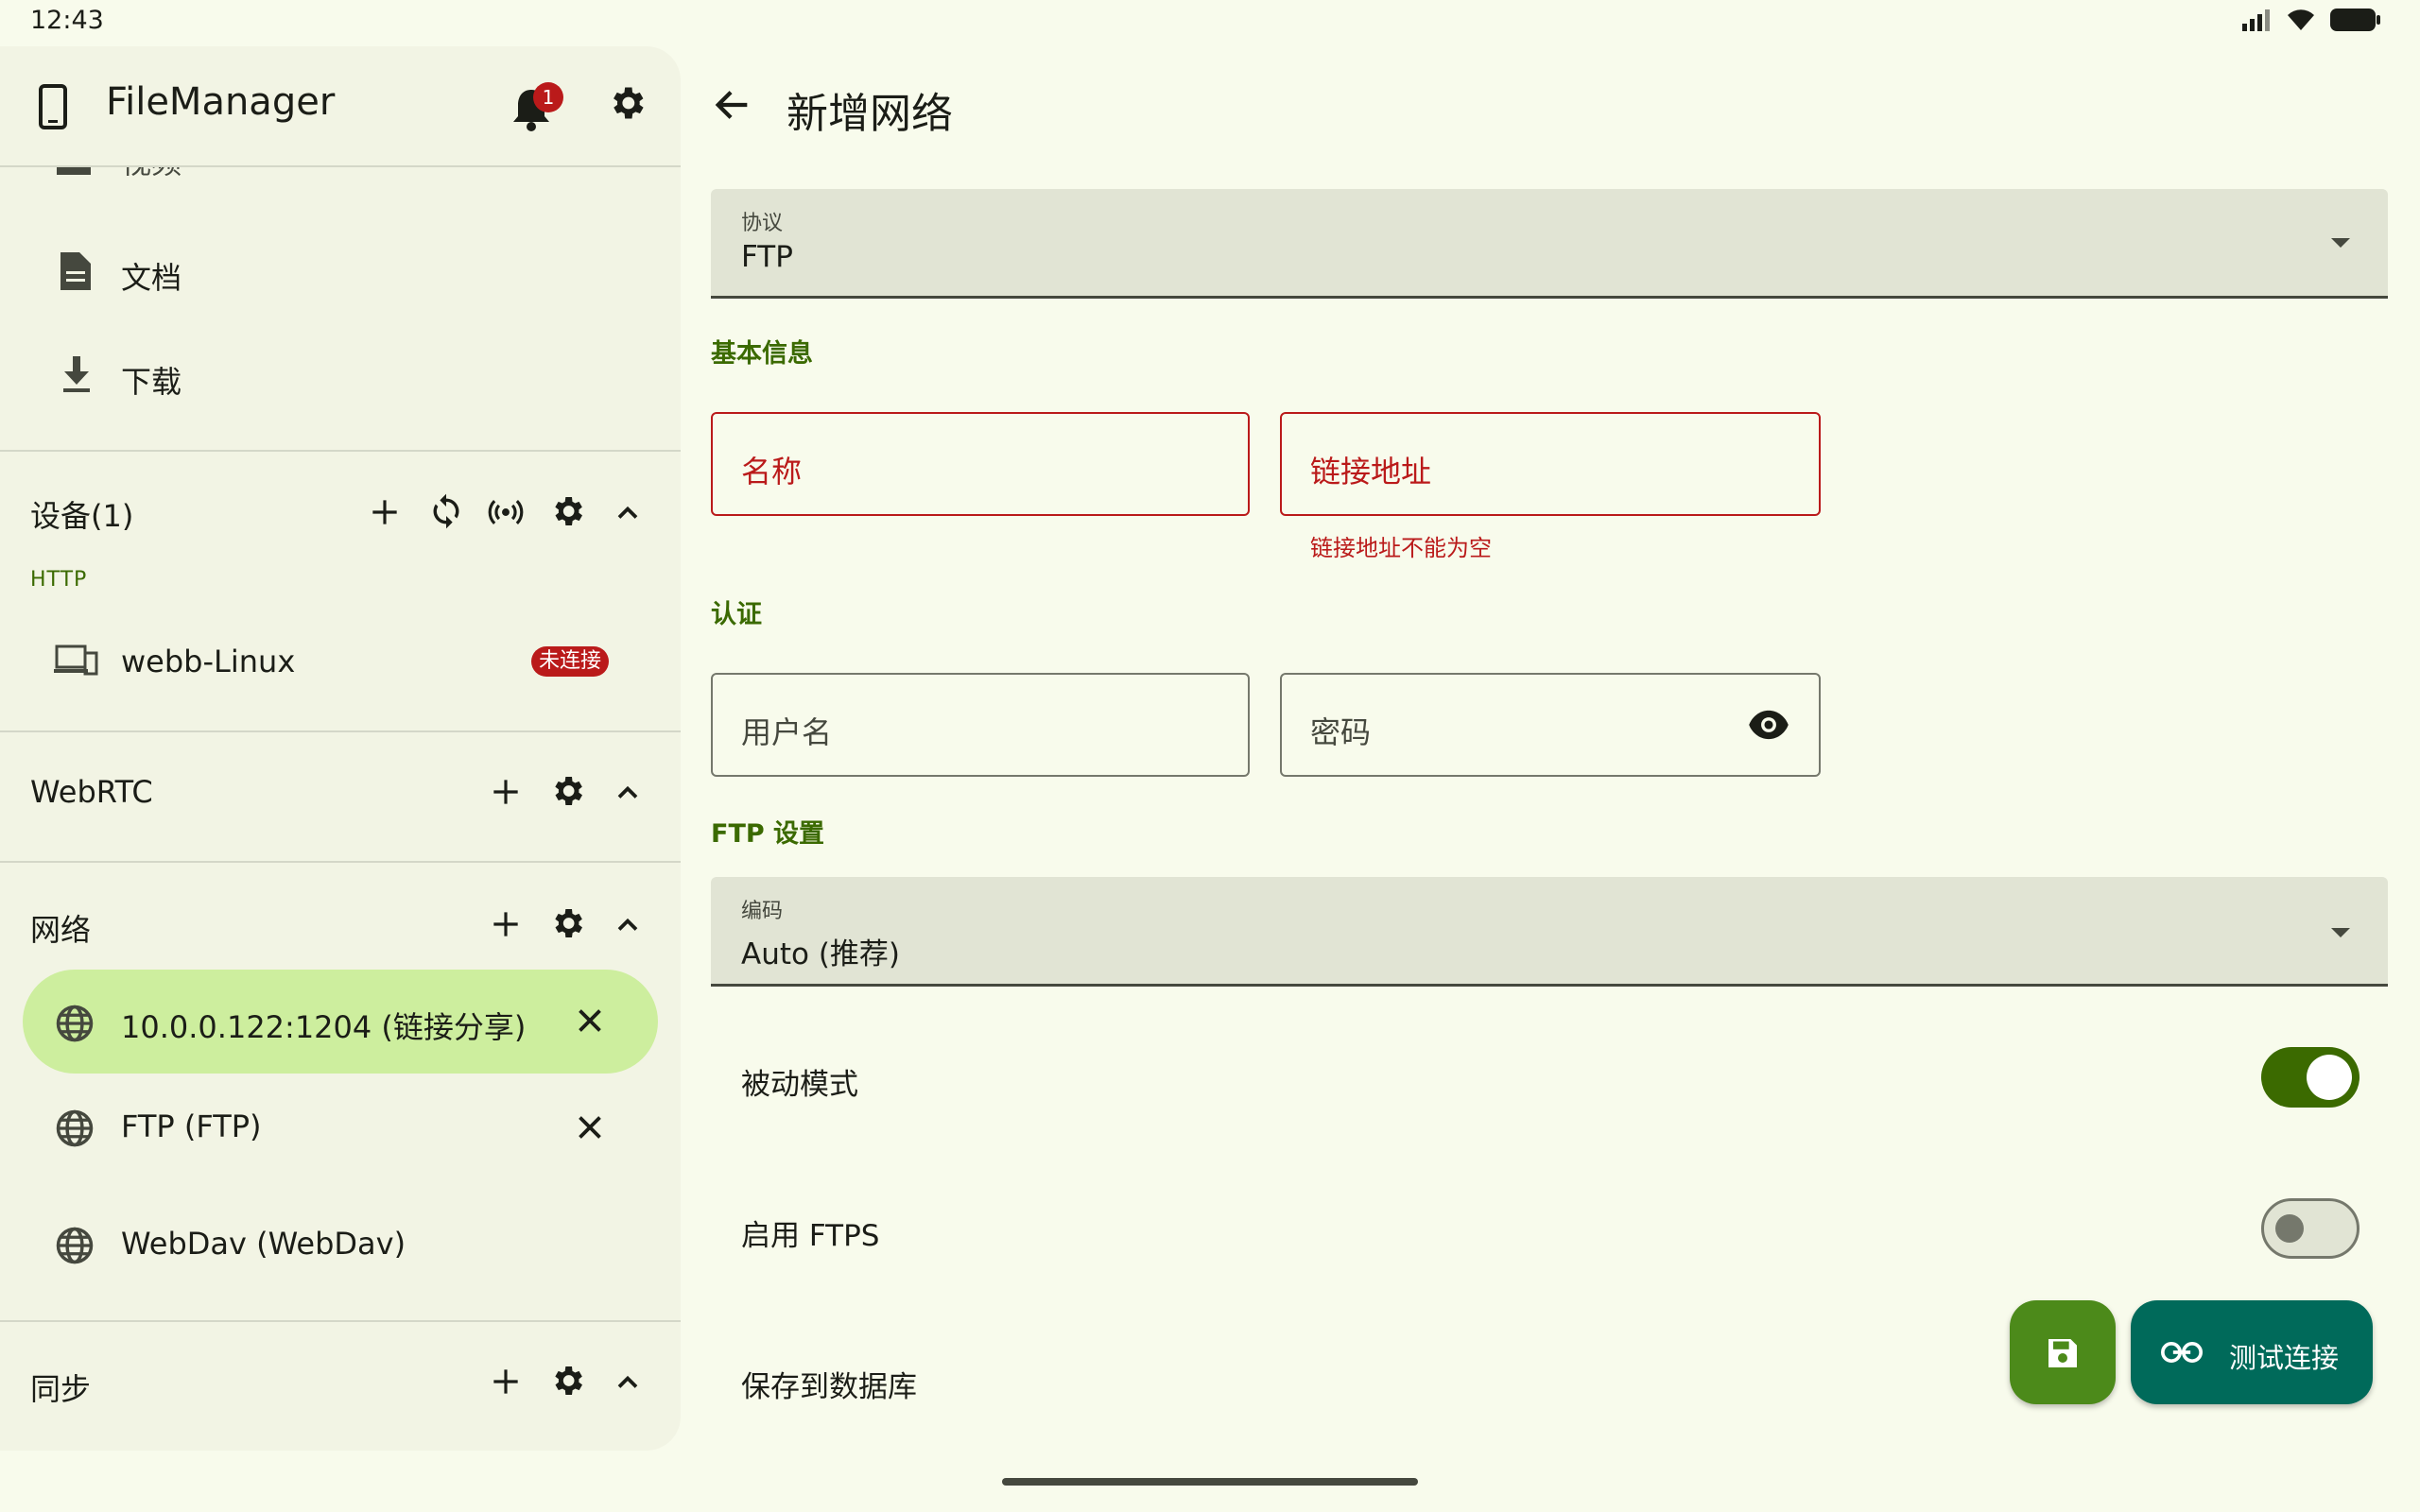 The width and height of the screenshot is (2420, 1512). I want to click on drawer-item-video-partial: 视频, so click(341, 195).